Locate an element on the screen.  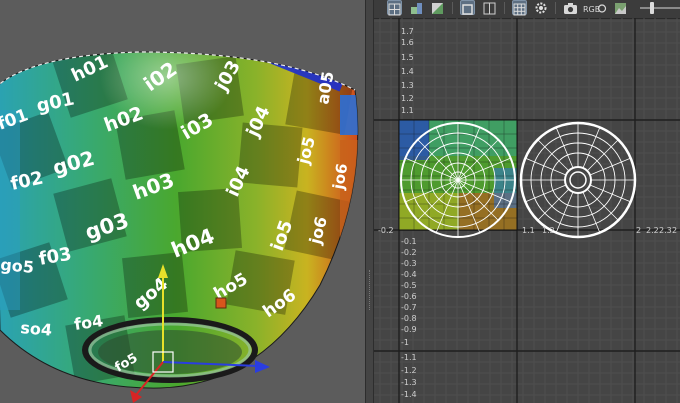
splitter-grip is located at coordinates (370, 290).